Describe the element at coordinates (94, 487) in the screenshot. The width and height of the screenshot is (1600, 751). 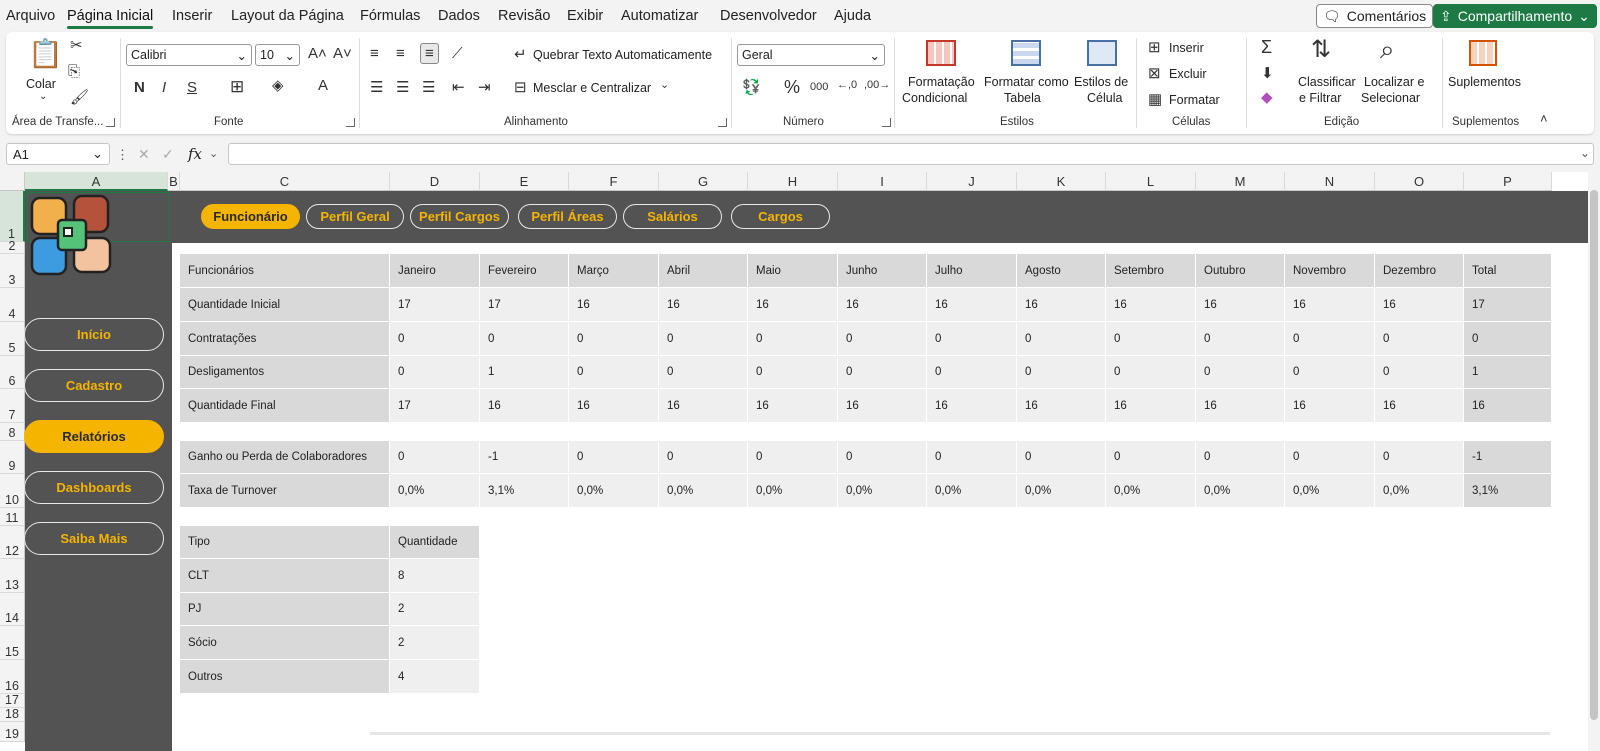
I see `sidebar-item-dashboards: Dashboards` at that location.